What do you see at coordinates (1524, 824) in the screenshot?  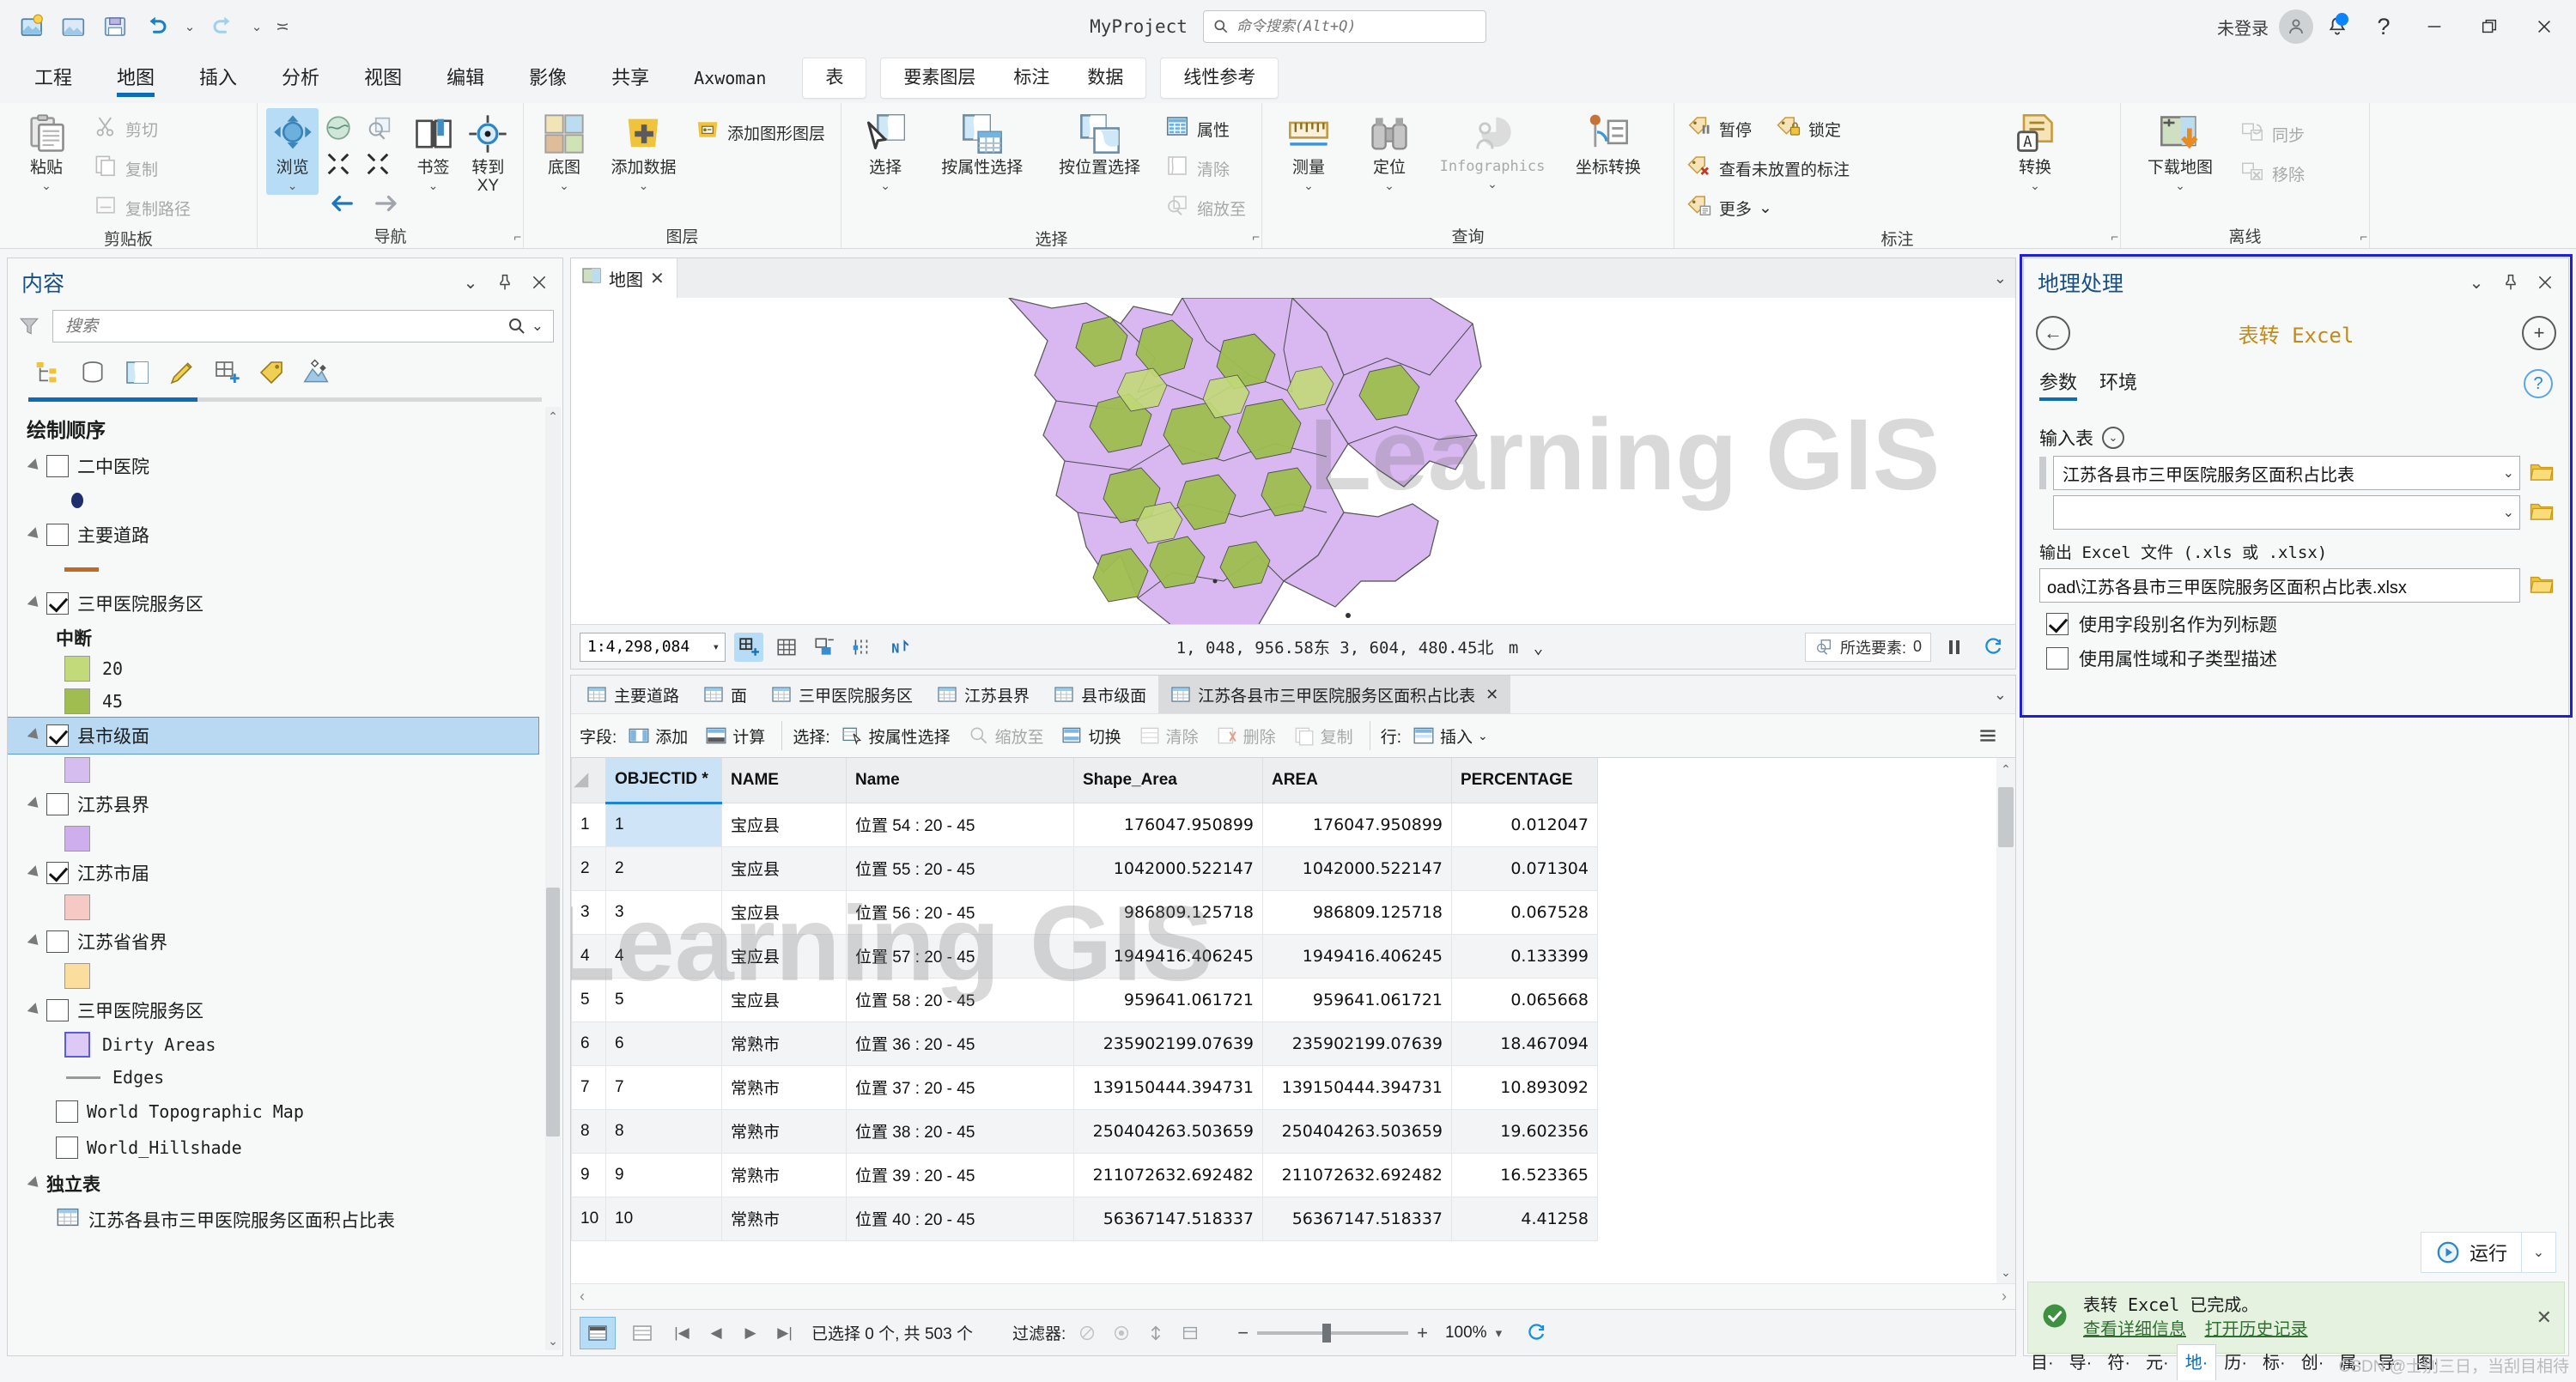 I see `cell-percentage: 0.012047` at bounding box center [1524, 824].